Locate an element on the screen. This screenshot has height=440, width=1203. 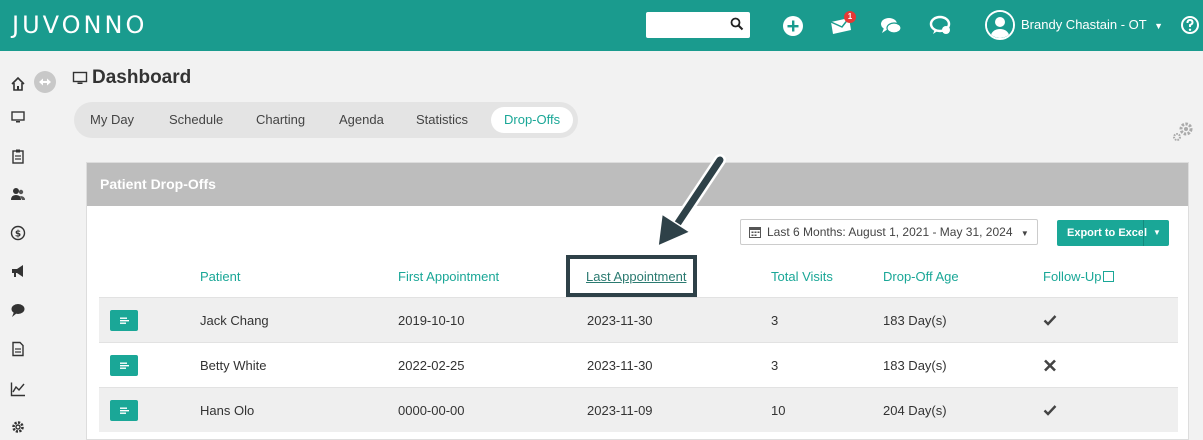
arrows-horizontal-icon is located at coordinates (45, 82).